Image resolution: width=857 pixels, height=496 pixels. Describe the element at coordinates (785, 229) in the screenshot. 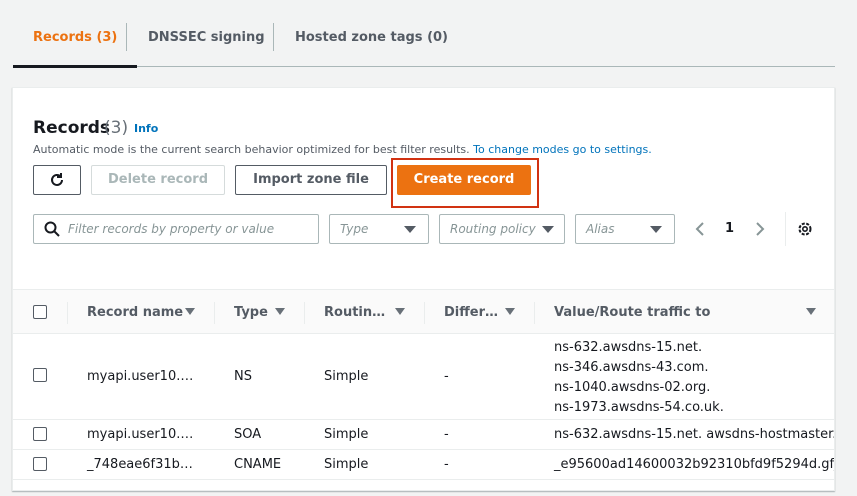

I see `pager-divider` at that location.